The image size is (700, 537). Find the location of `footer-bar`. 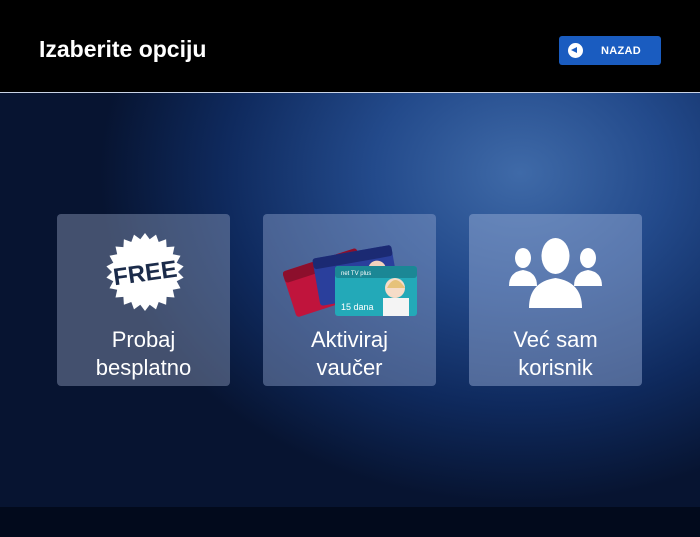

footer-bar is located at coordinates (350, 522).